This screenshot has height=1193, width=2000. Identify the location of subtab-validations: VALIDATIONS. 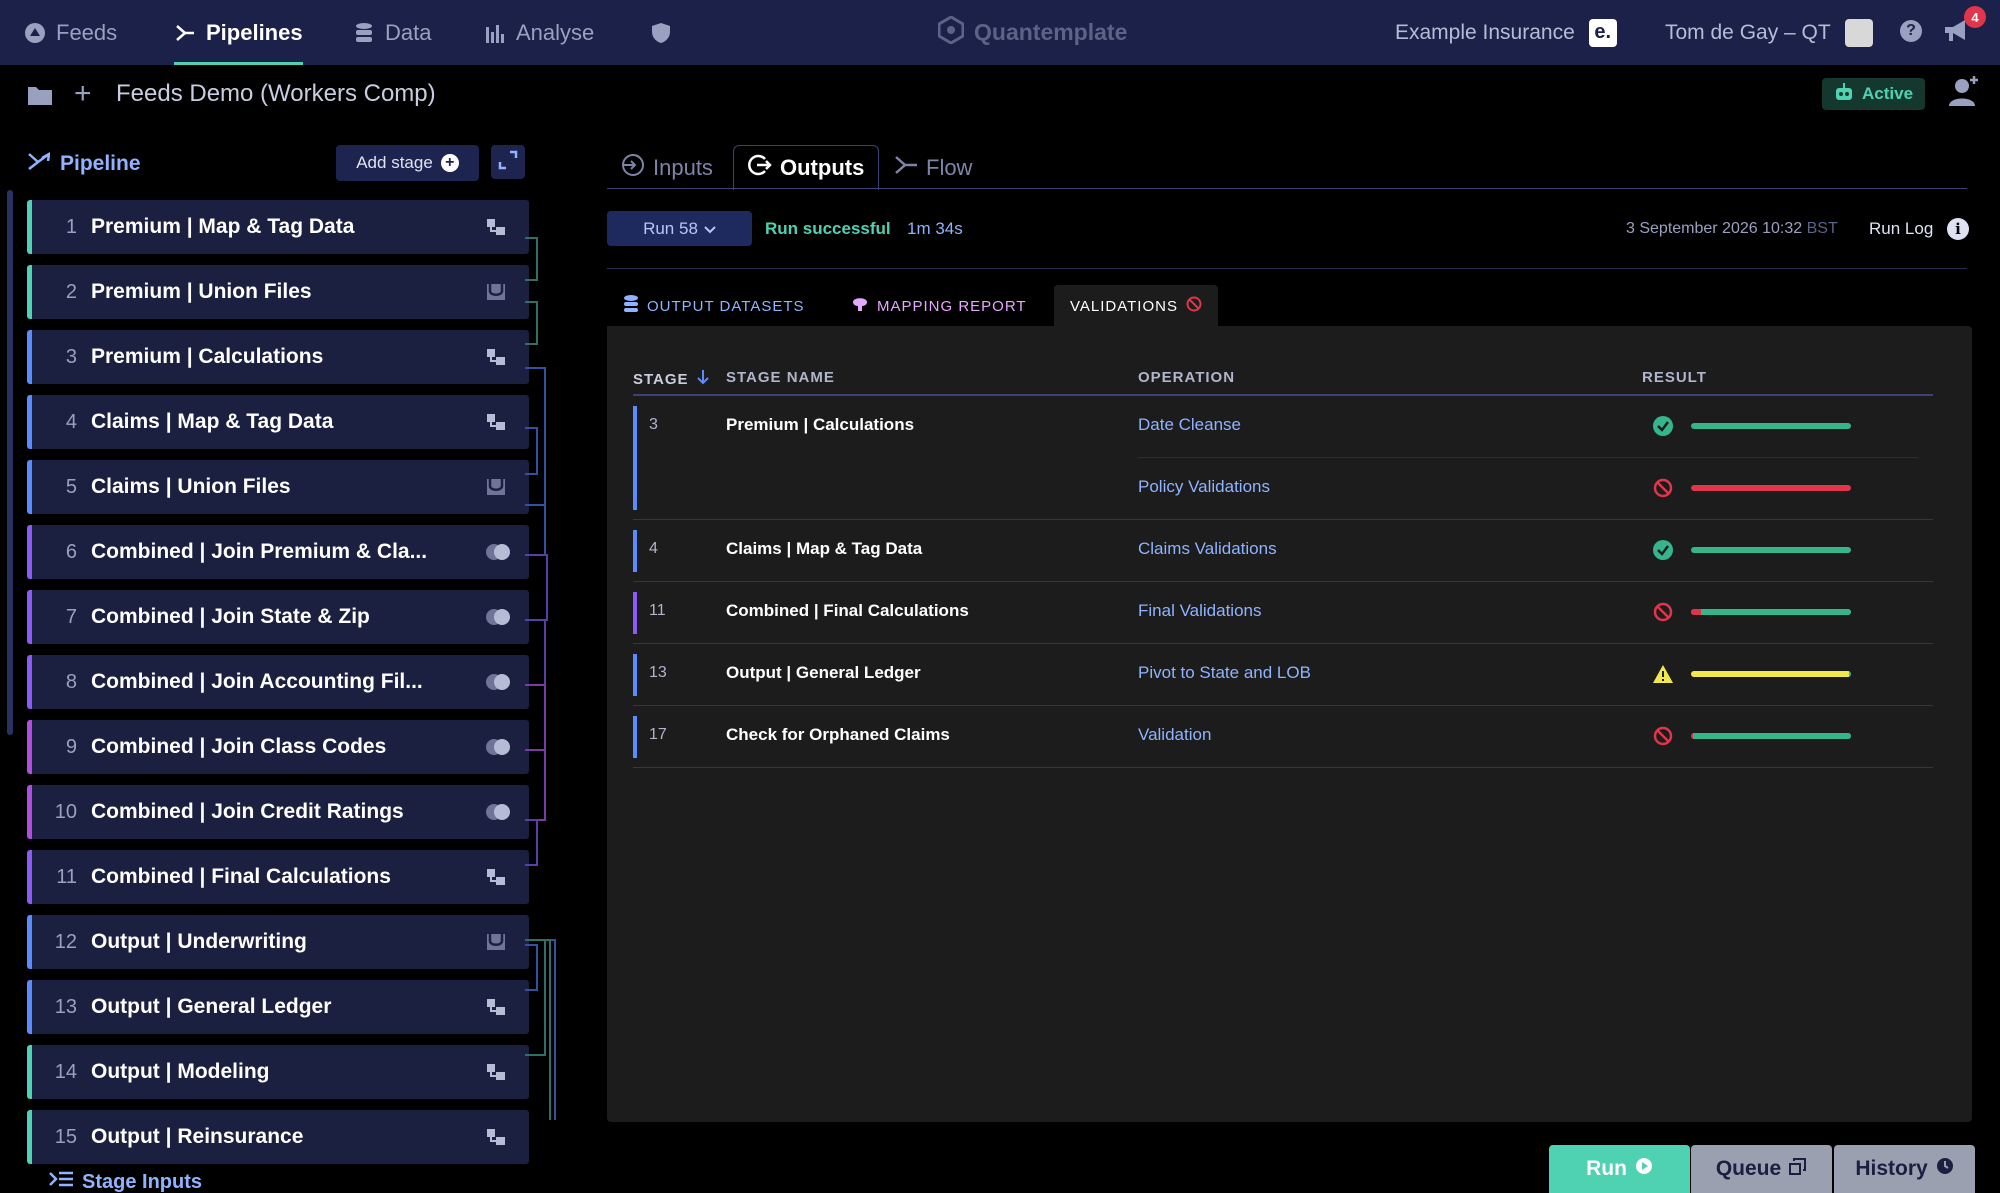
(1136, 306).